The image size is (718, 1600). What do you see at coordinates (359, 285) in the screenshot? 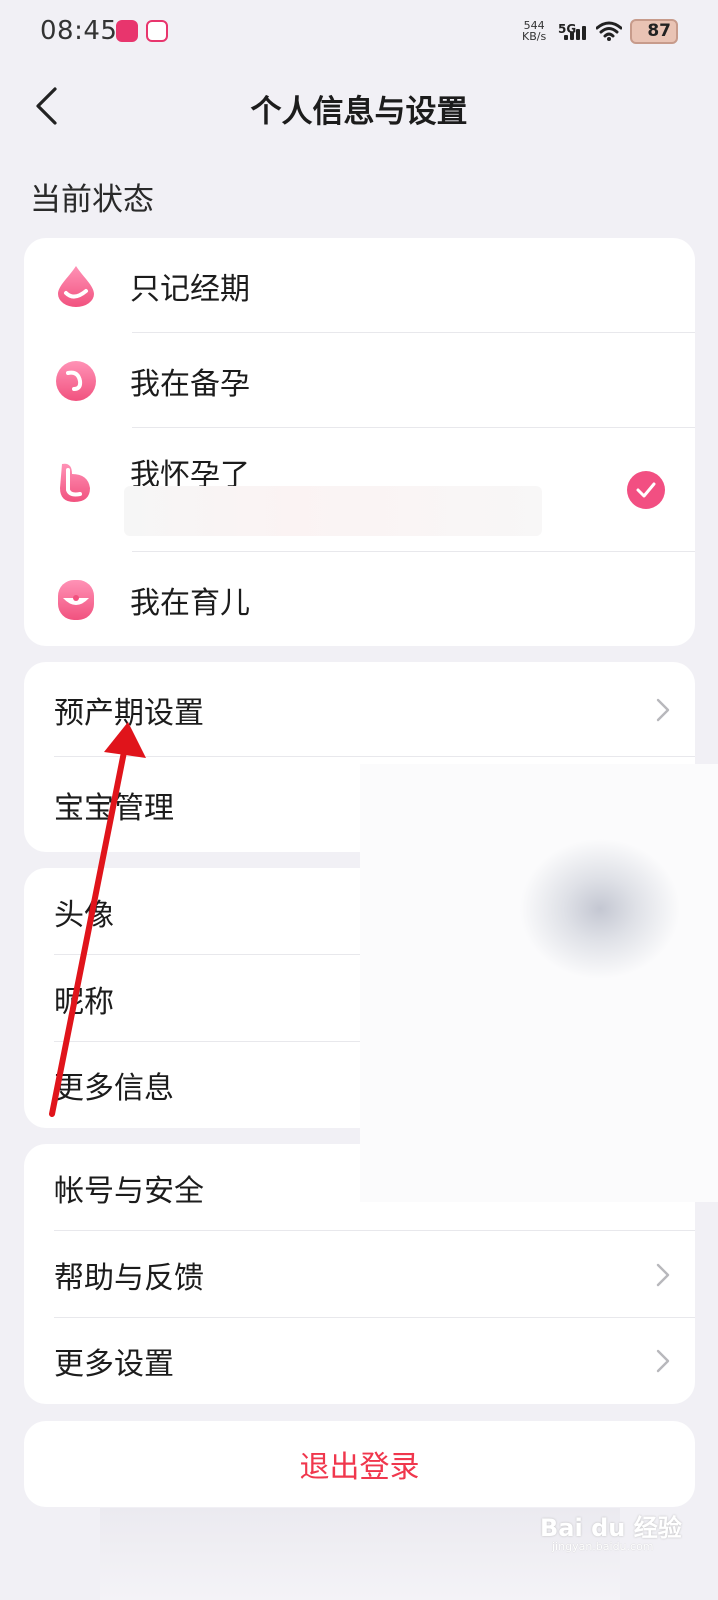
I see `status-option-period: 只记经期` at bounding box center [359, 285].